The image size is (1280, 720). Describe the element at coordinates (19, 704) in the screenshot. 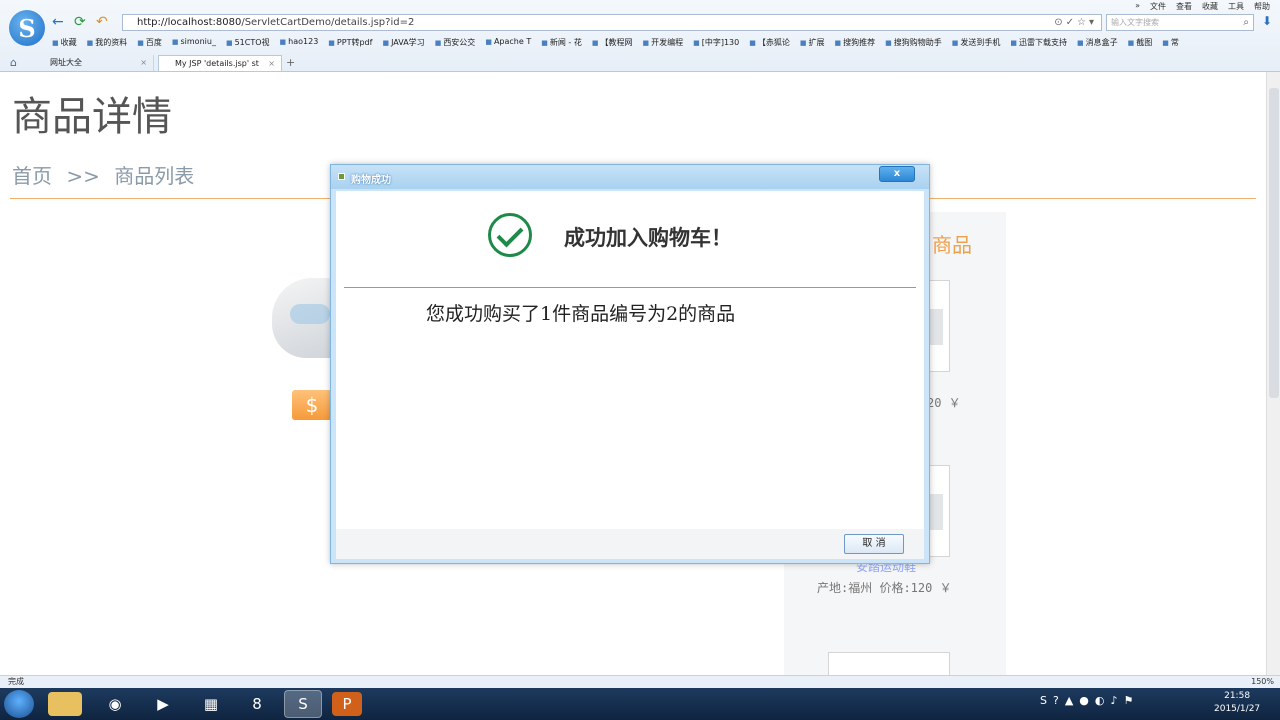

I see `start-button` at that location.